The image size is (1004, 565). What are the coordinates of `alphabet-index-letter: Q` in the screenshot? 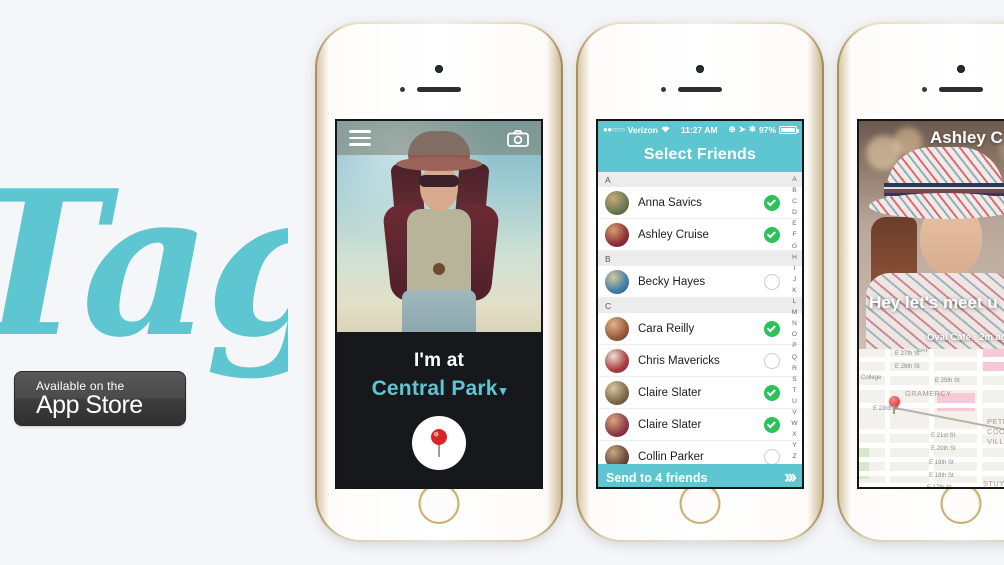 It's located at (794, 357).